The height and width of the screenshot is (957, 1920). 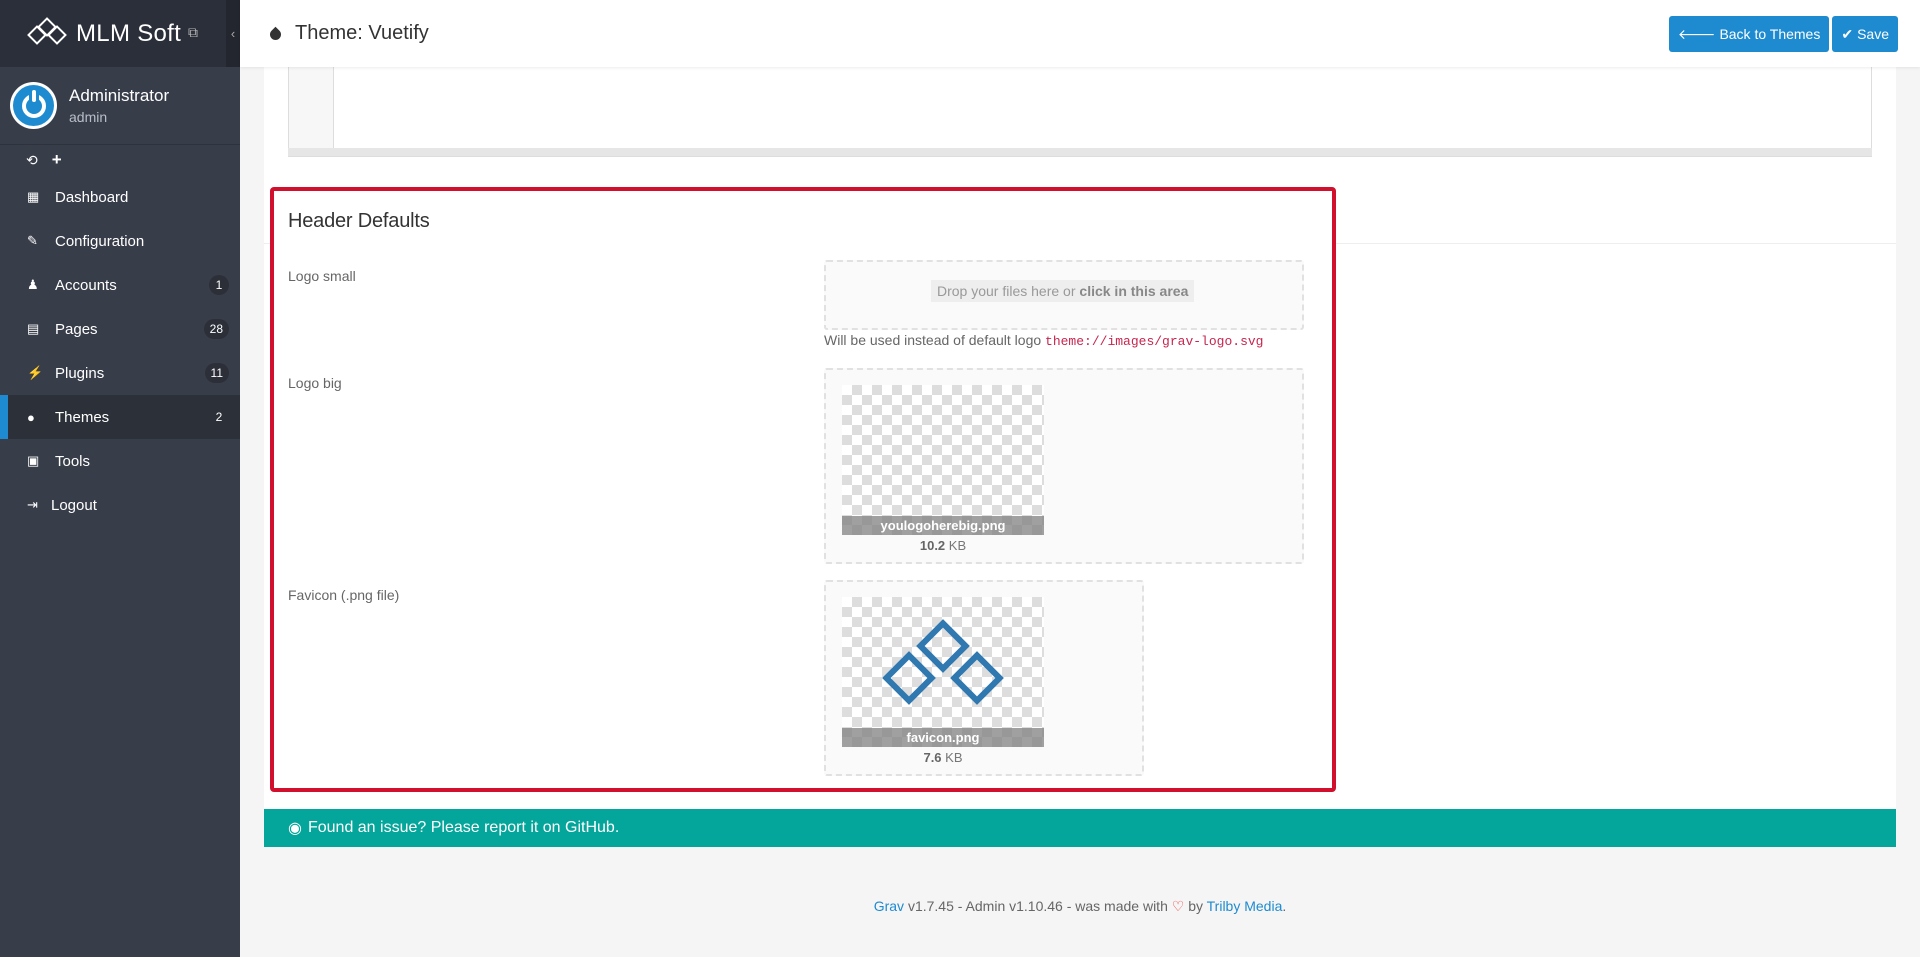 I want to click on plug-icon: ⚡, so click(x=35, y=372).